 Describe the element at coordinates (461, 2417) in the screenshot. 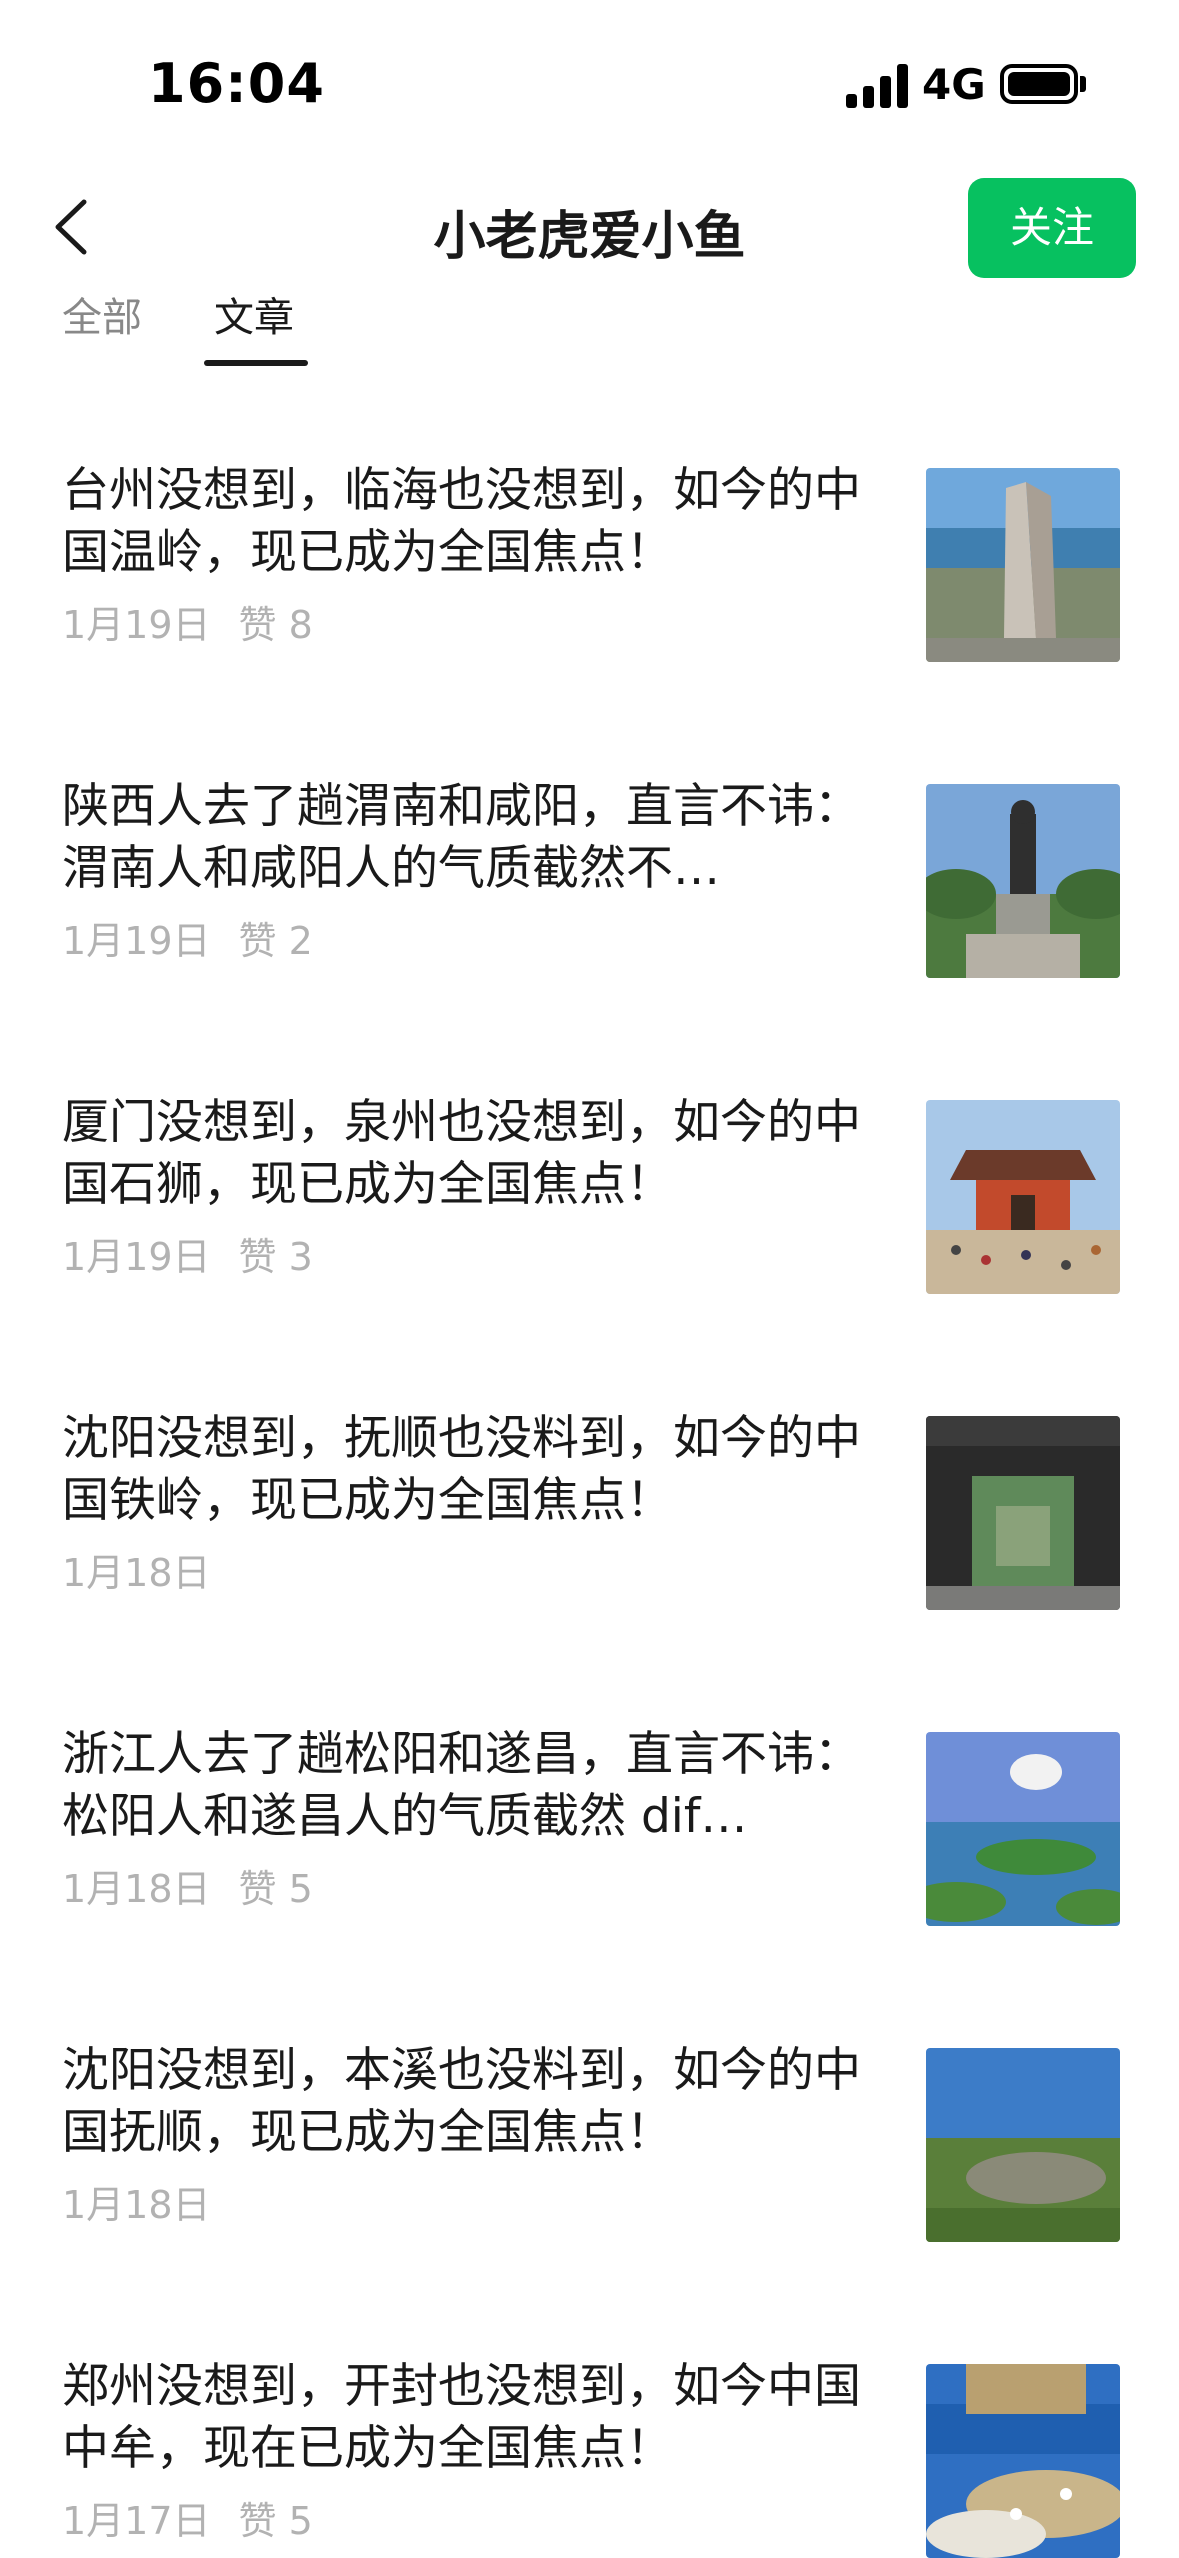

I see `article-title: 郑州没想到，开封也没想到，如今中国中牟，现在已成为全国焦点！` at that location.